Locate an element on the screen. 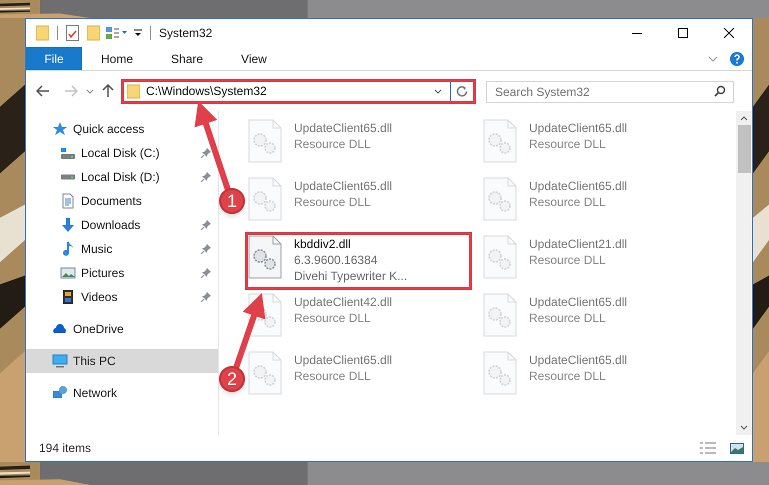 This screenshot has width=769, height=485. sidebar-label: Local Disk (D:) is located at coordinates (120, 177).